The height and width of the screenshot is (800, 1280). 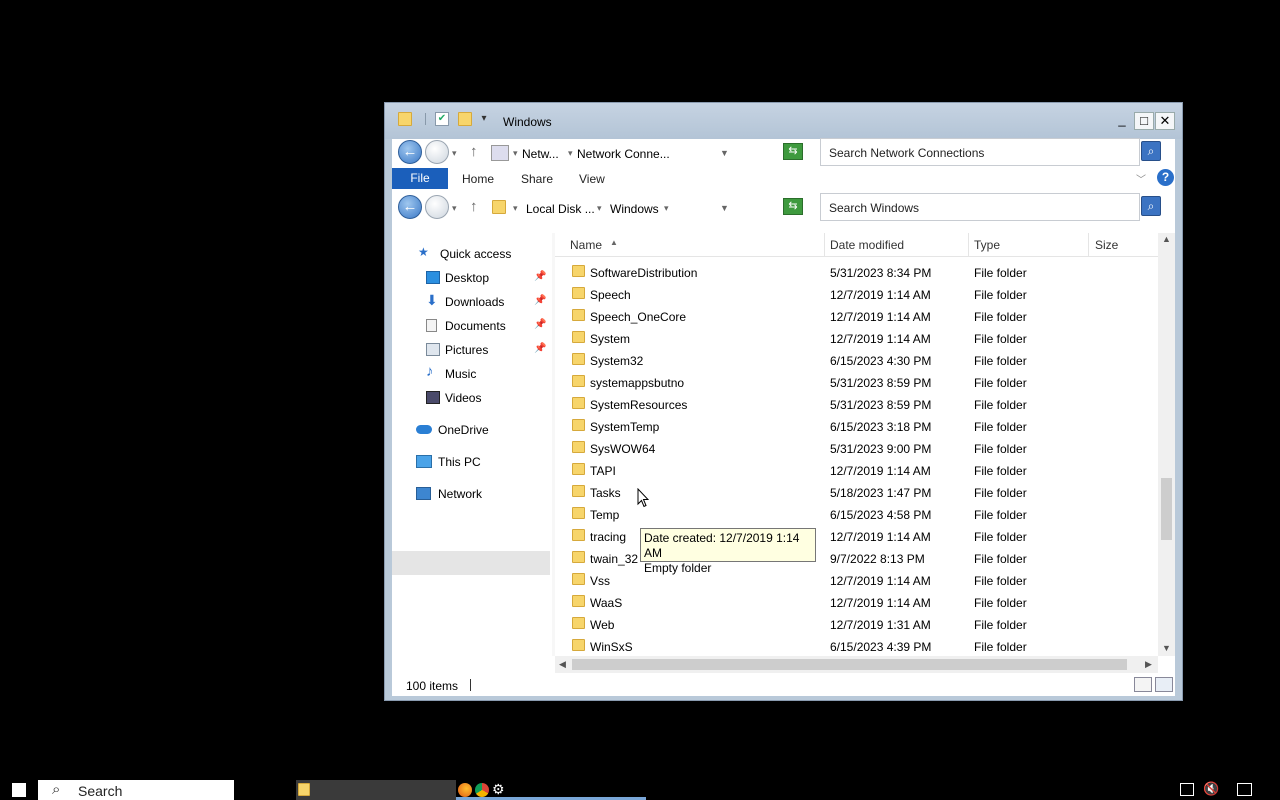 What do you see at coordinates (881, 273) in the screenshot?
I see `file-date-modified: 5/31/2023 8:34 PM` at bounding box center [881, 273].